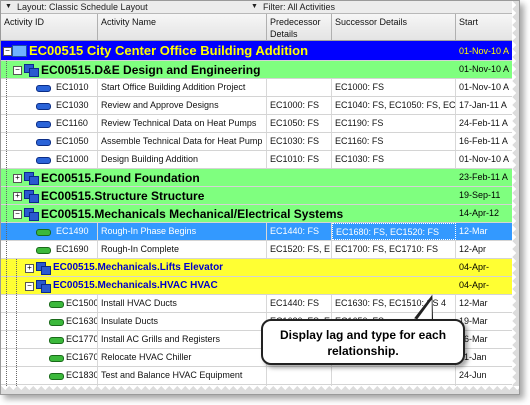  What do you see at coordinates (299, 141) in the screenshot?
I see `predecessor-details-cell: EC1030: FS` at bounding box center [299, 141].